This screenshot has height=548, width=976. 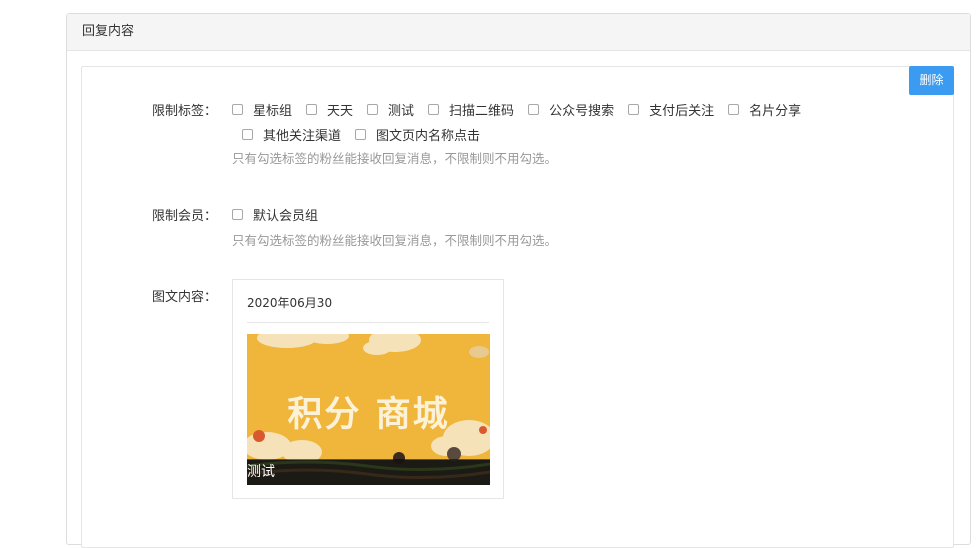 I want to click on tag-option-xingbiaozu: 星标组, so click(x=262, y=109).